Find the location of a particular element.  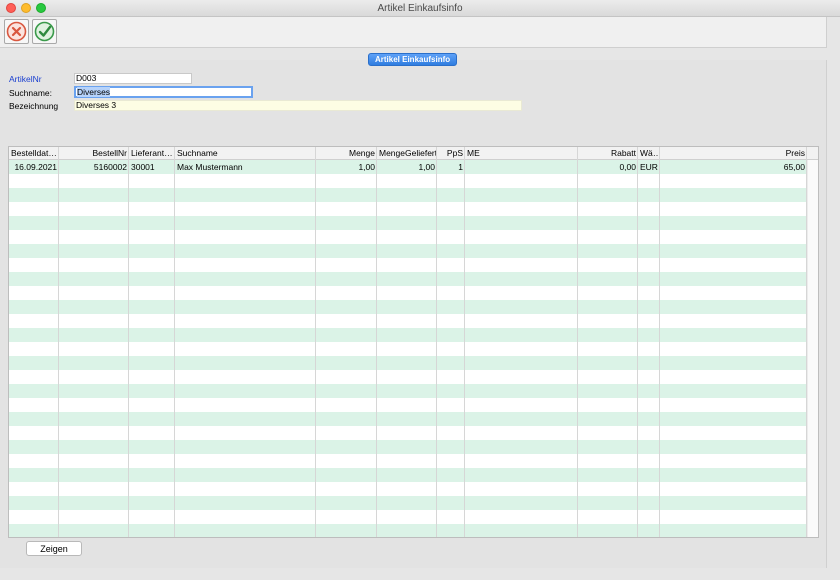

header-me: ME is located at coordinates (521, 153).